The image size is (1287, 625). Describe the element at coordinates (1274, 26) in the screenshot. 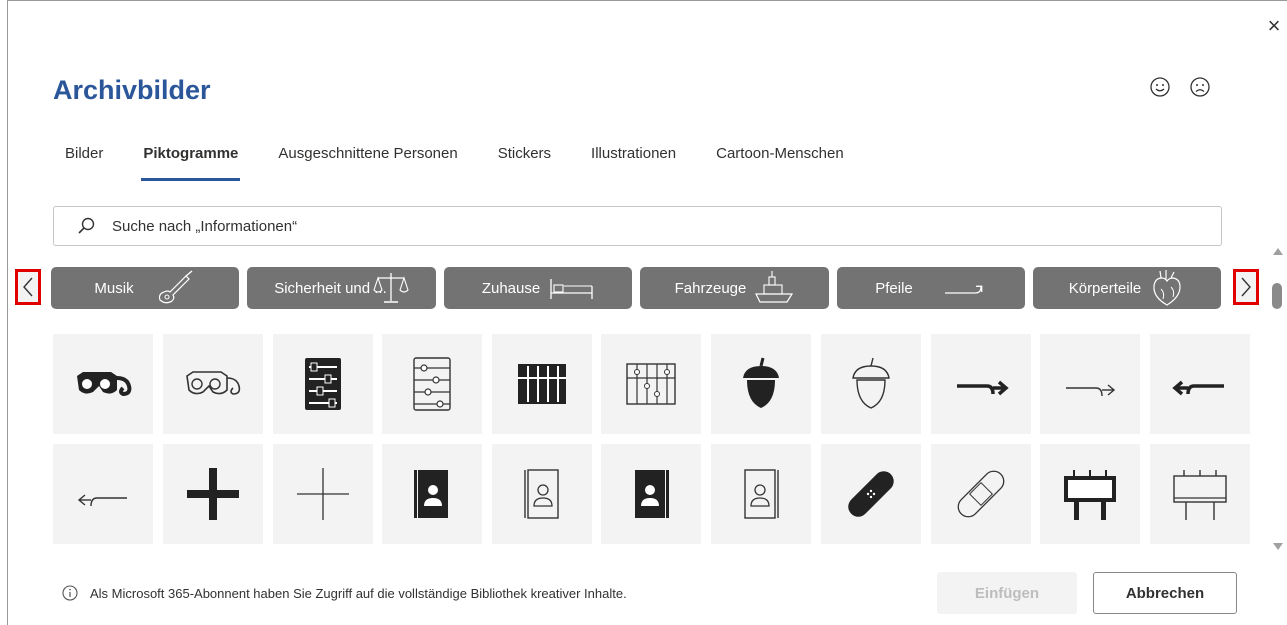

I see `close-button: ×` at that location.